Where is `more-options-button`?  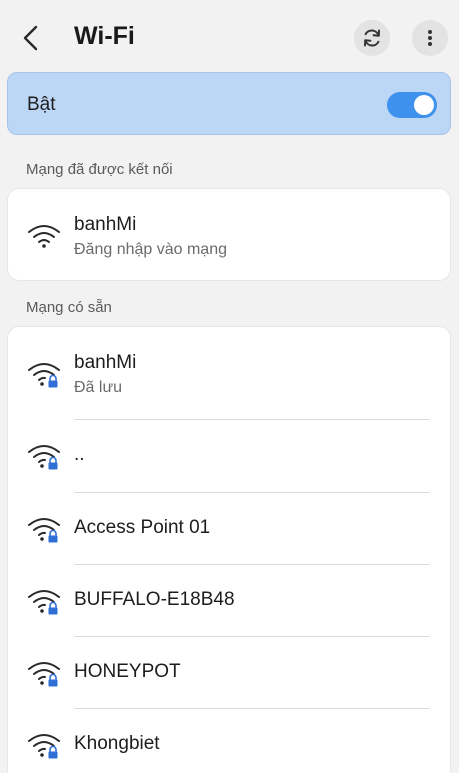 more-options-button is located at coordinates (430, 38).